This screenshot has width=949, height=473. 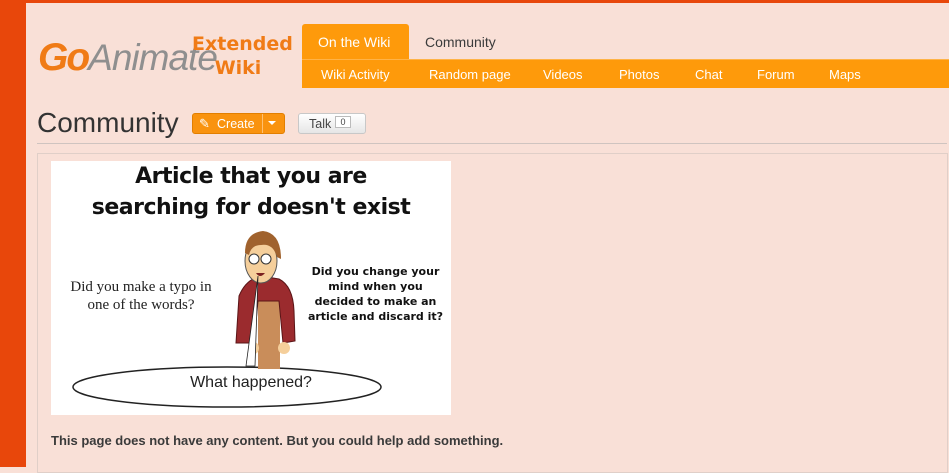 What do you see at coordinates (474, 1) in the screenshot?
I see `top-border` at bounding box center [474, 1].